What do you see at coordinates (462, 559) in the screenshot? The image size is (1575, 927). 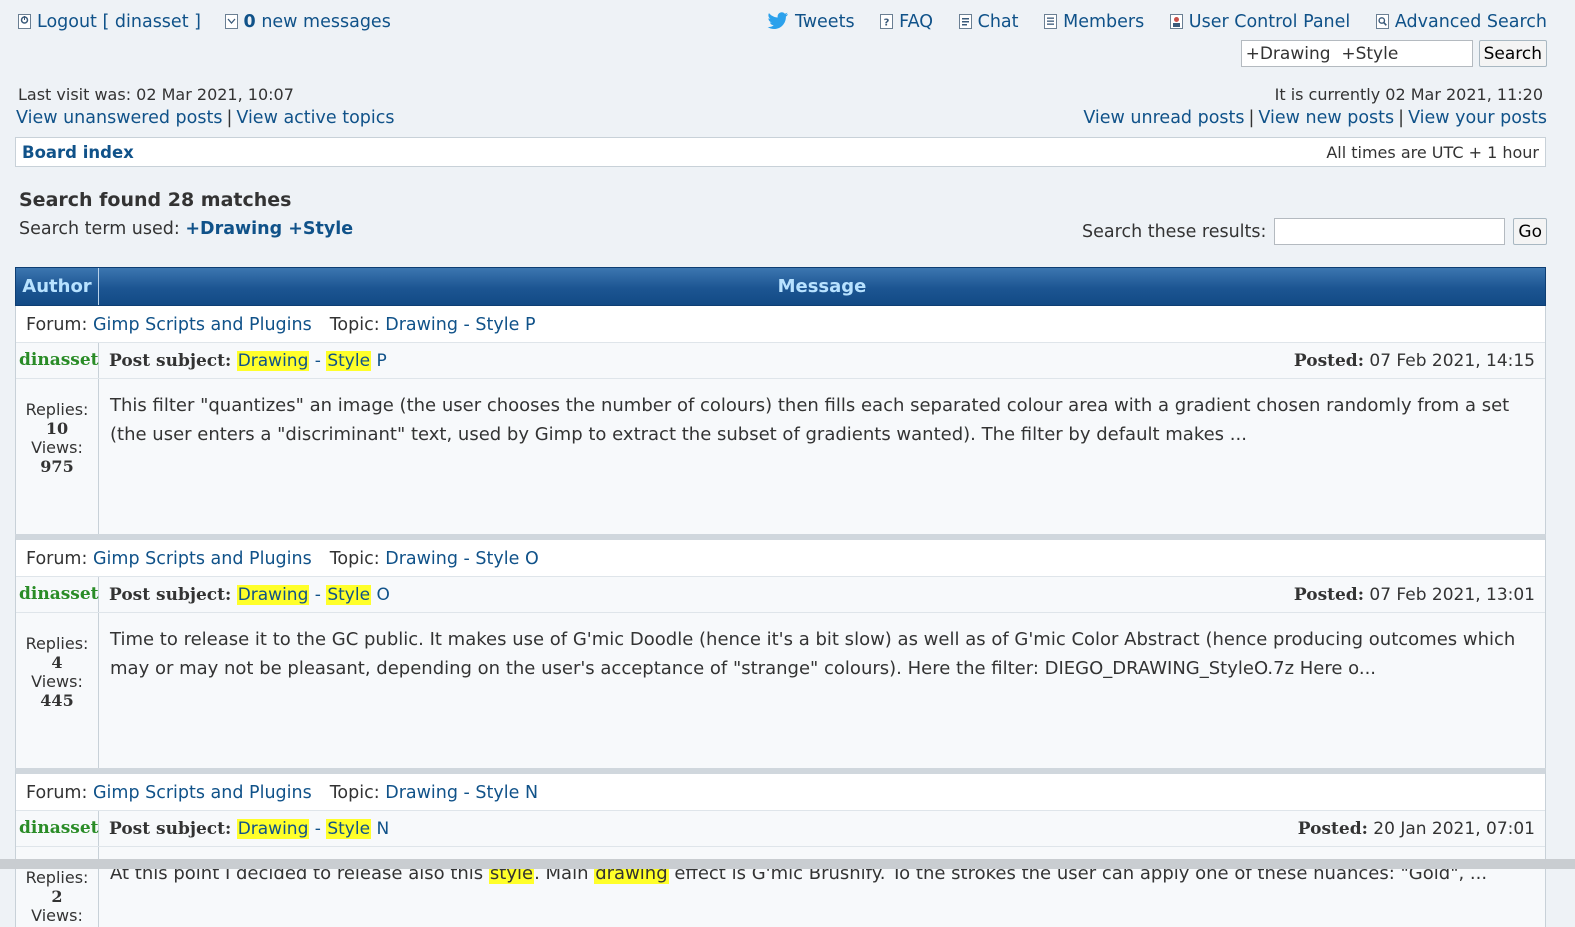 I see `topic-link: Drawing - Style O` at bounding box center [462, 559].